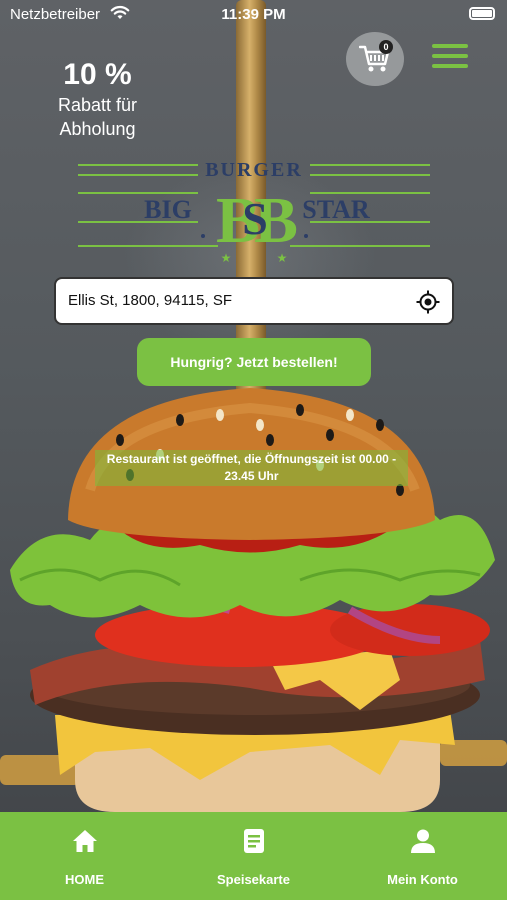 This screenshot has width=507, height=900. I want to click on home-icon, so click(84, 841).